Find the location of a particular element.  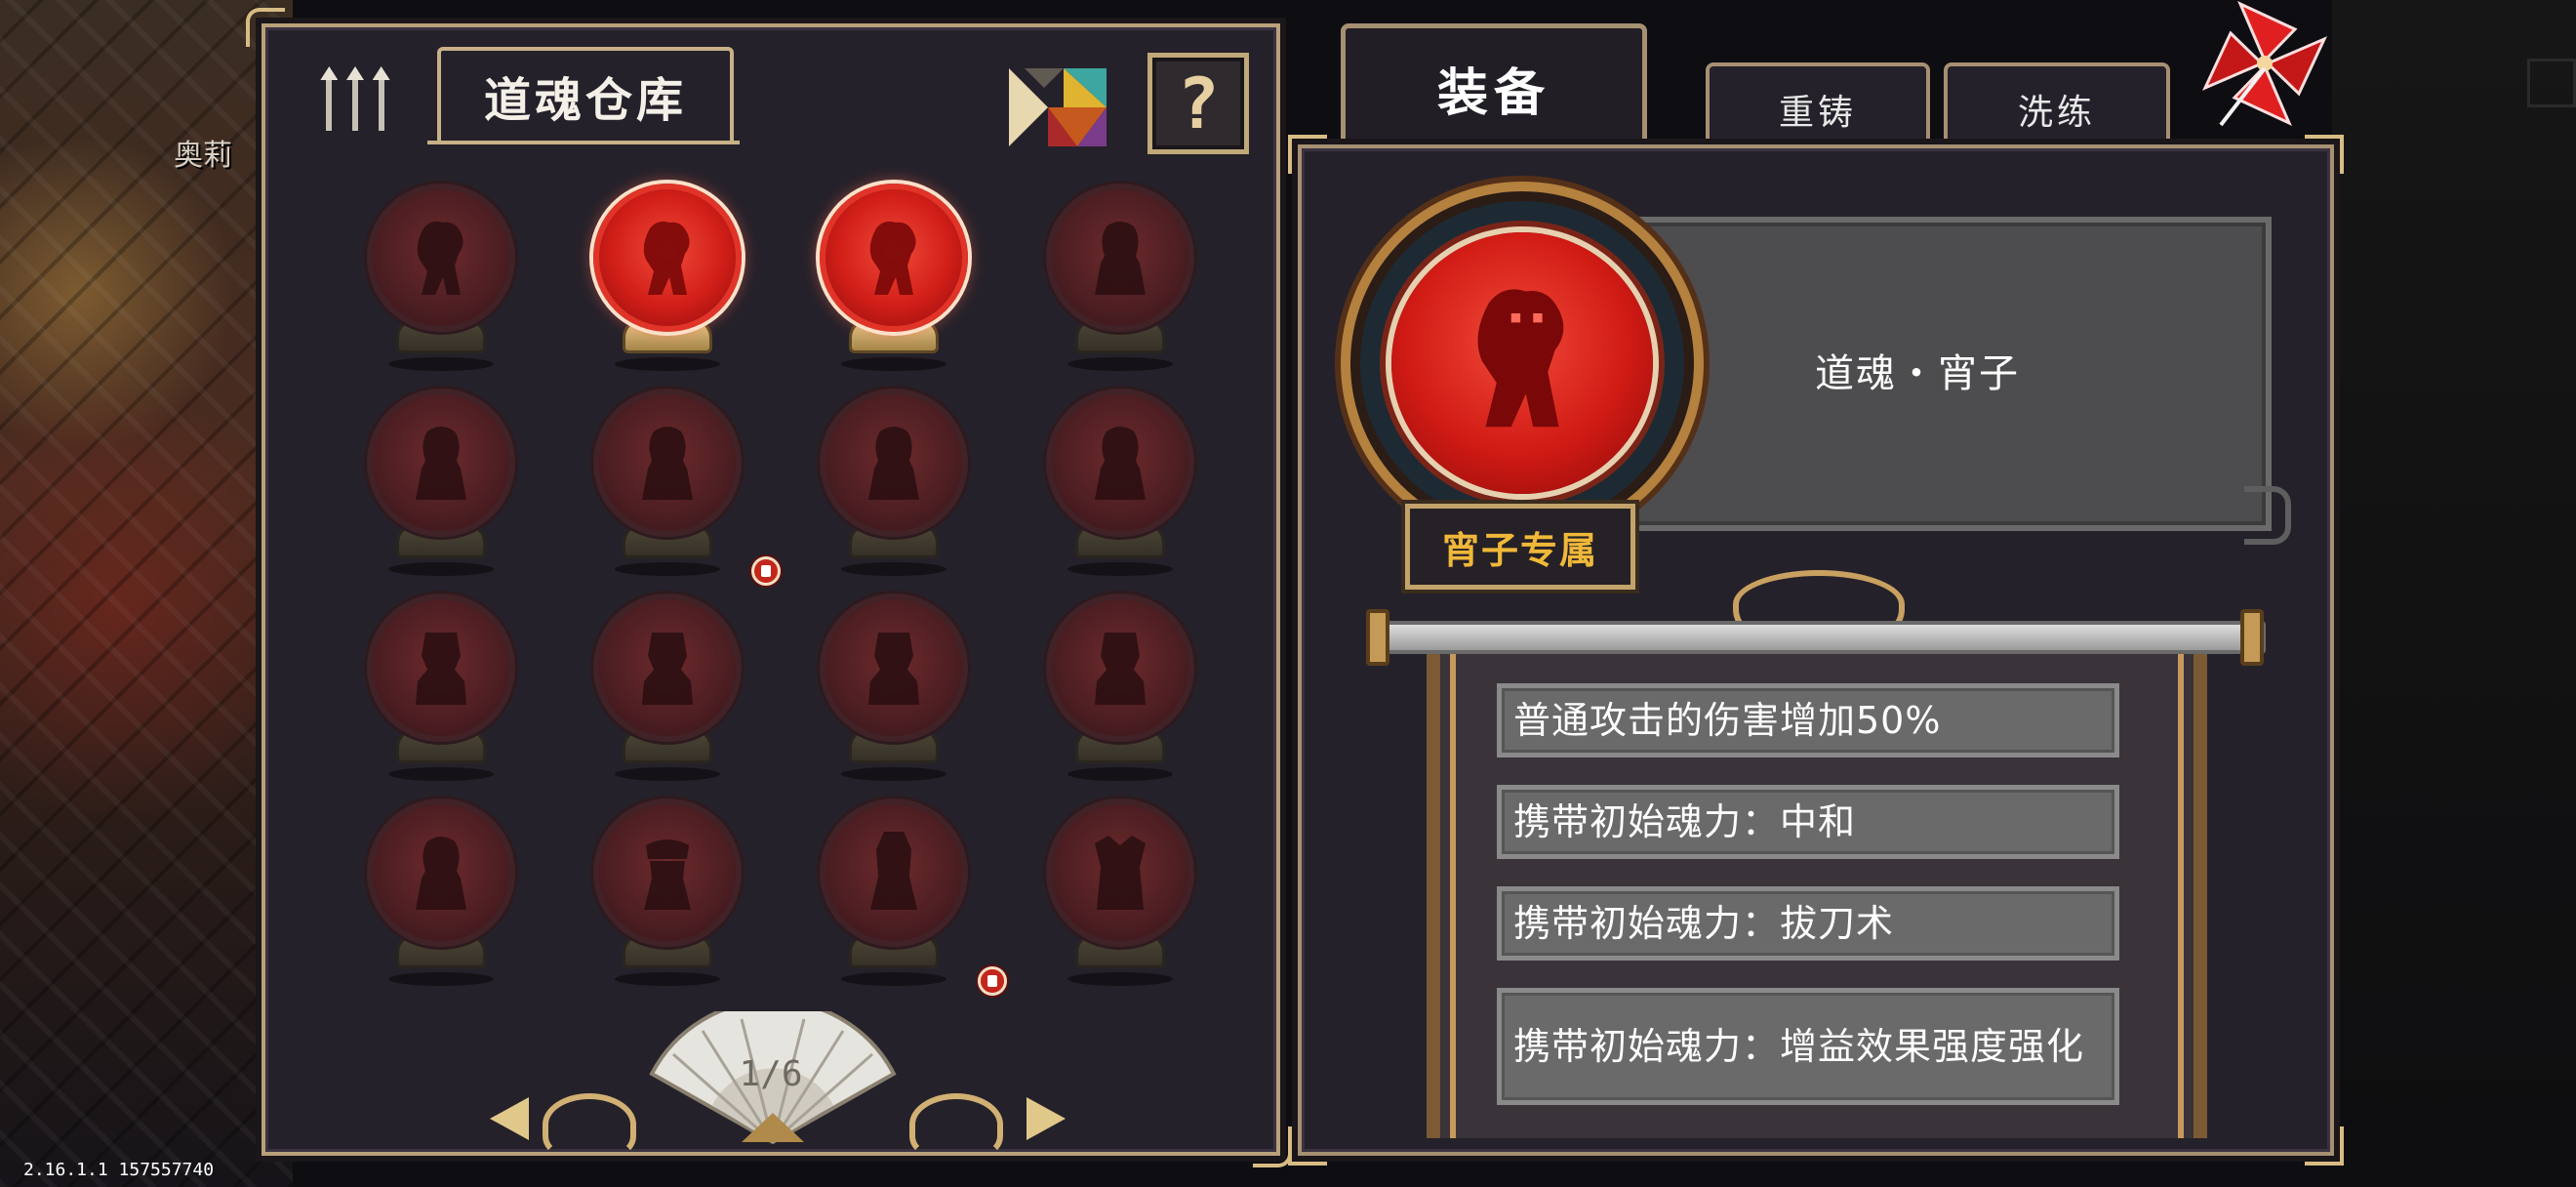

next-page-button is located at coordinates (1046, 1118).